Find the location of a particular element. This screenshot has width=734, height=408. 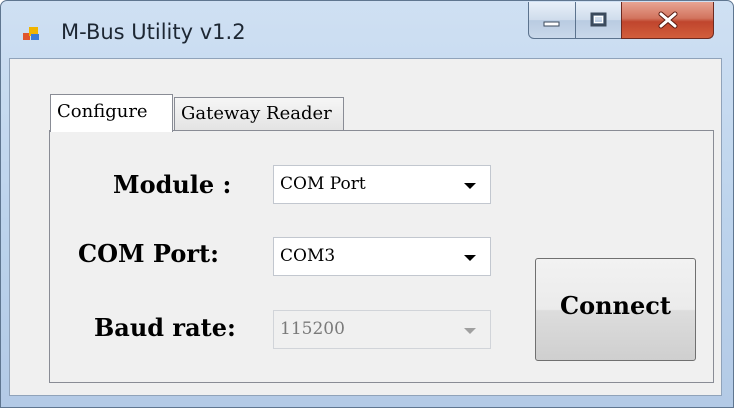

module-label: Module : is located at coordinates (172, 184).